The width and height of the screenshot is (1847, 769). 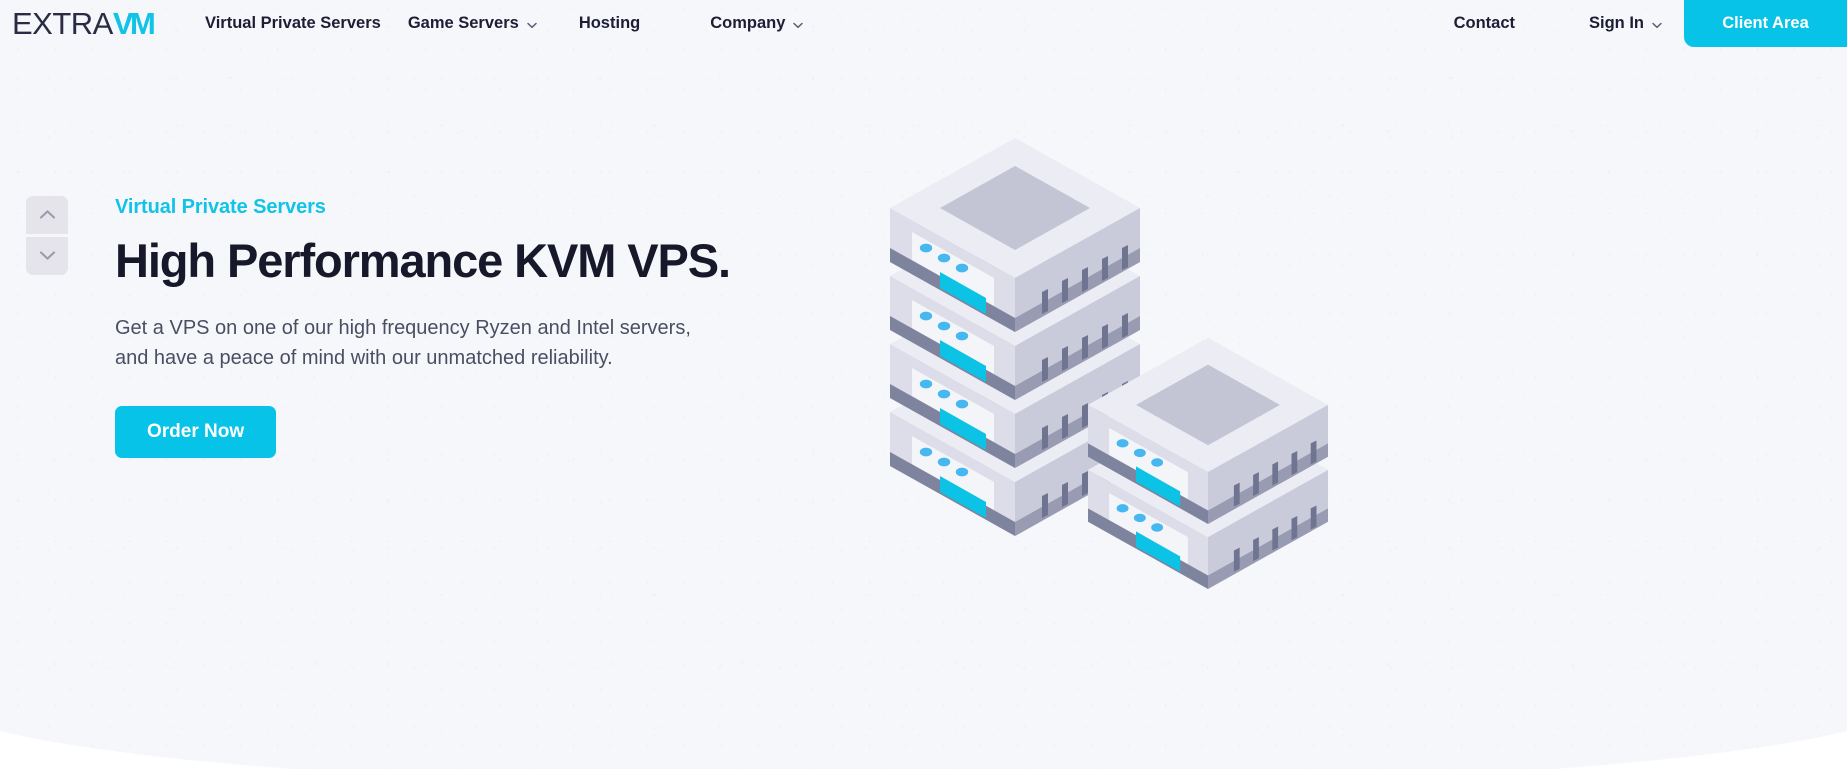 What do you see at coordinates (748, 23) in the screenshot?
I see `nav-label: Company` at bounding box center [748, 23].